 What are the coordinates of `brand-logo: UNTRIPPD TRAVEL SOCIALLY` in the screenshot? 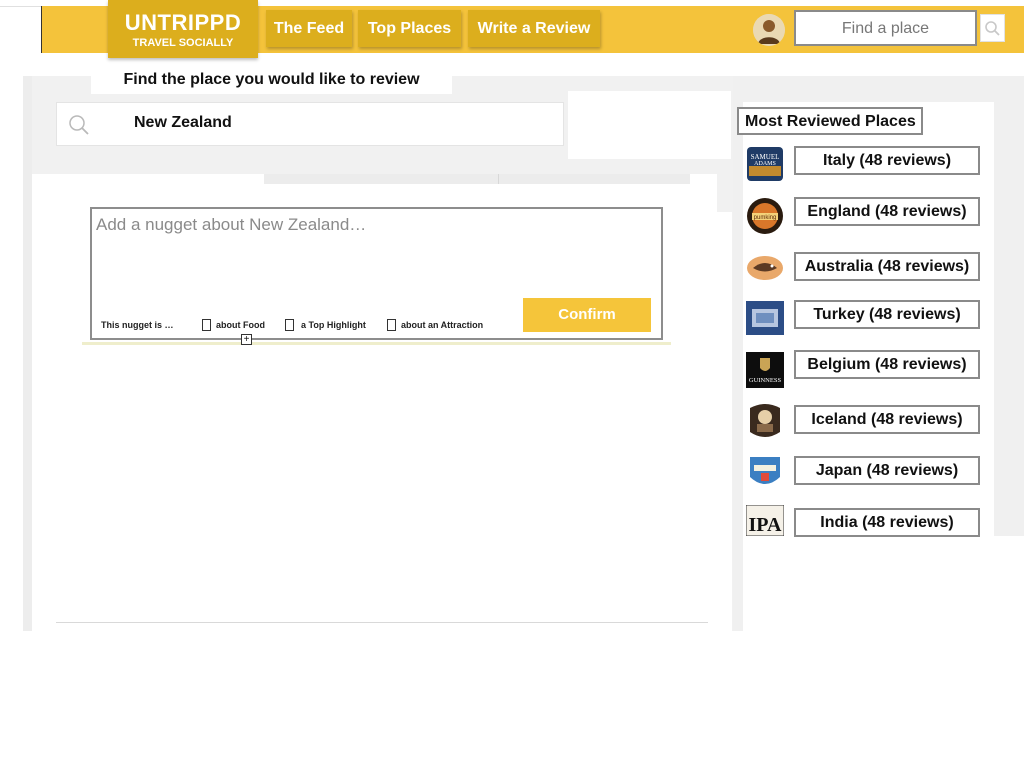 It's located at (183, 29).